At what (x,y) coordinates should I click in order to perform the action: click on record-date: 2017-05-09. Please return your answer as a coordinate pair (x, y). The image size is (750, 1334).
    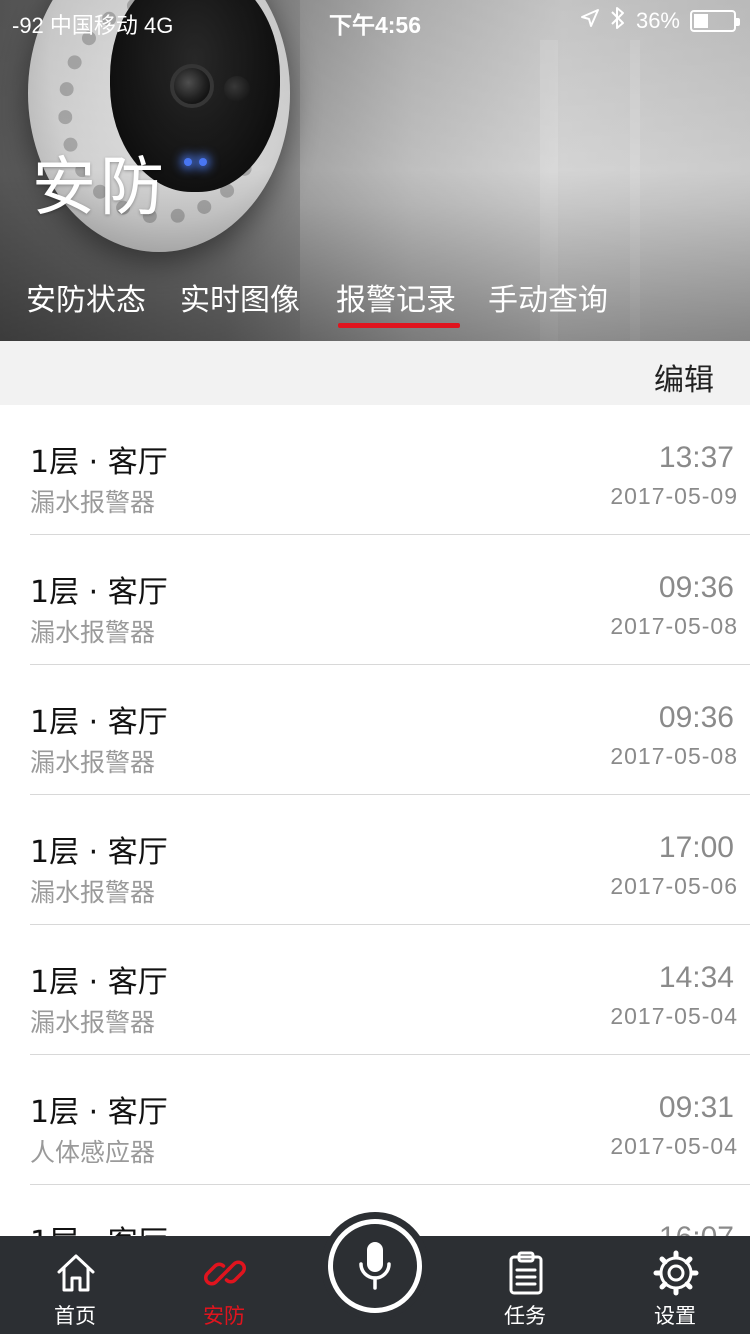
    Looking at the image, I should click on (674, 496).